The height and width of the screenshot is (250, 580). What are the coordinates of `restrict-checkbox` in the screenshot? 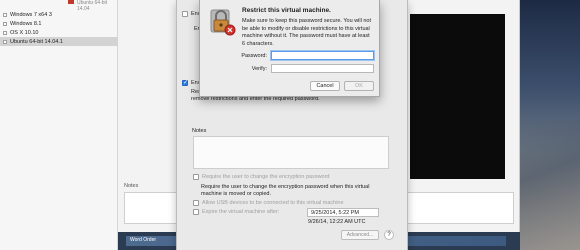 It's located at (185, 82).